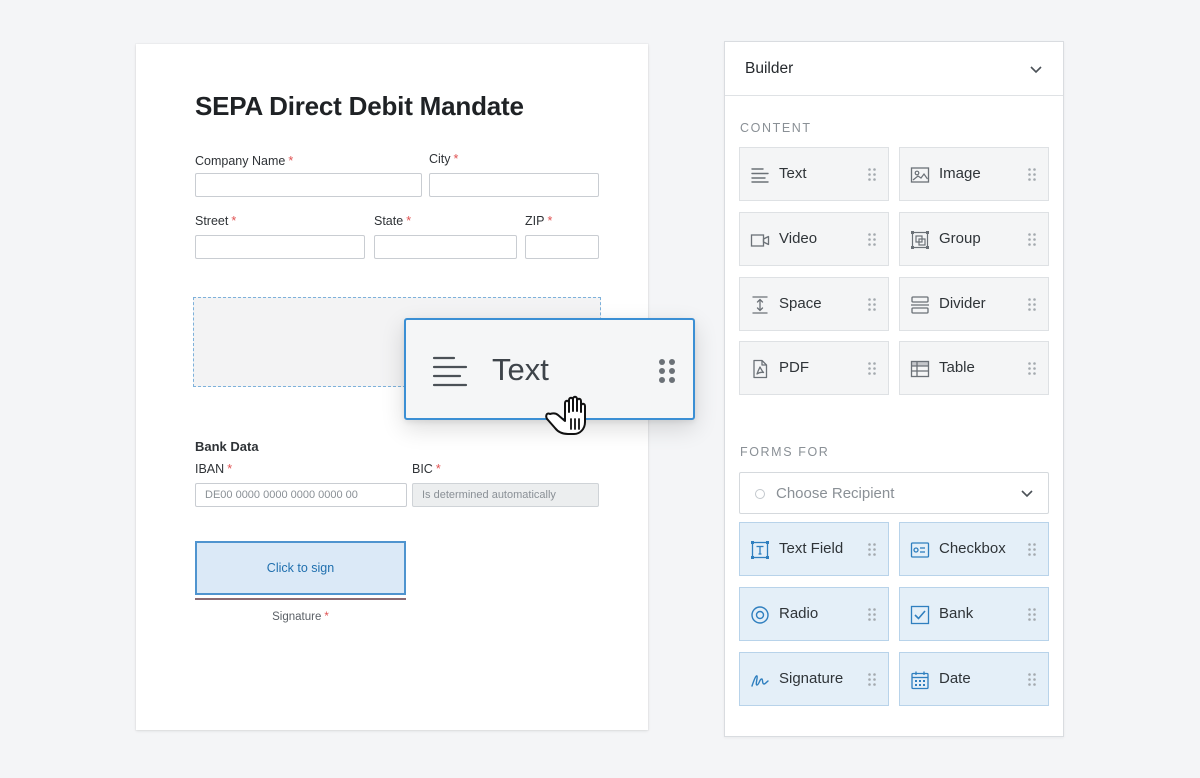 The height and width of the screenshot is (778, 1200). I want to click on video-icon, so click(760, 240).